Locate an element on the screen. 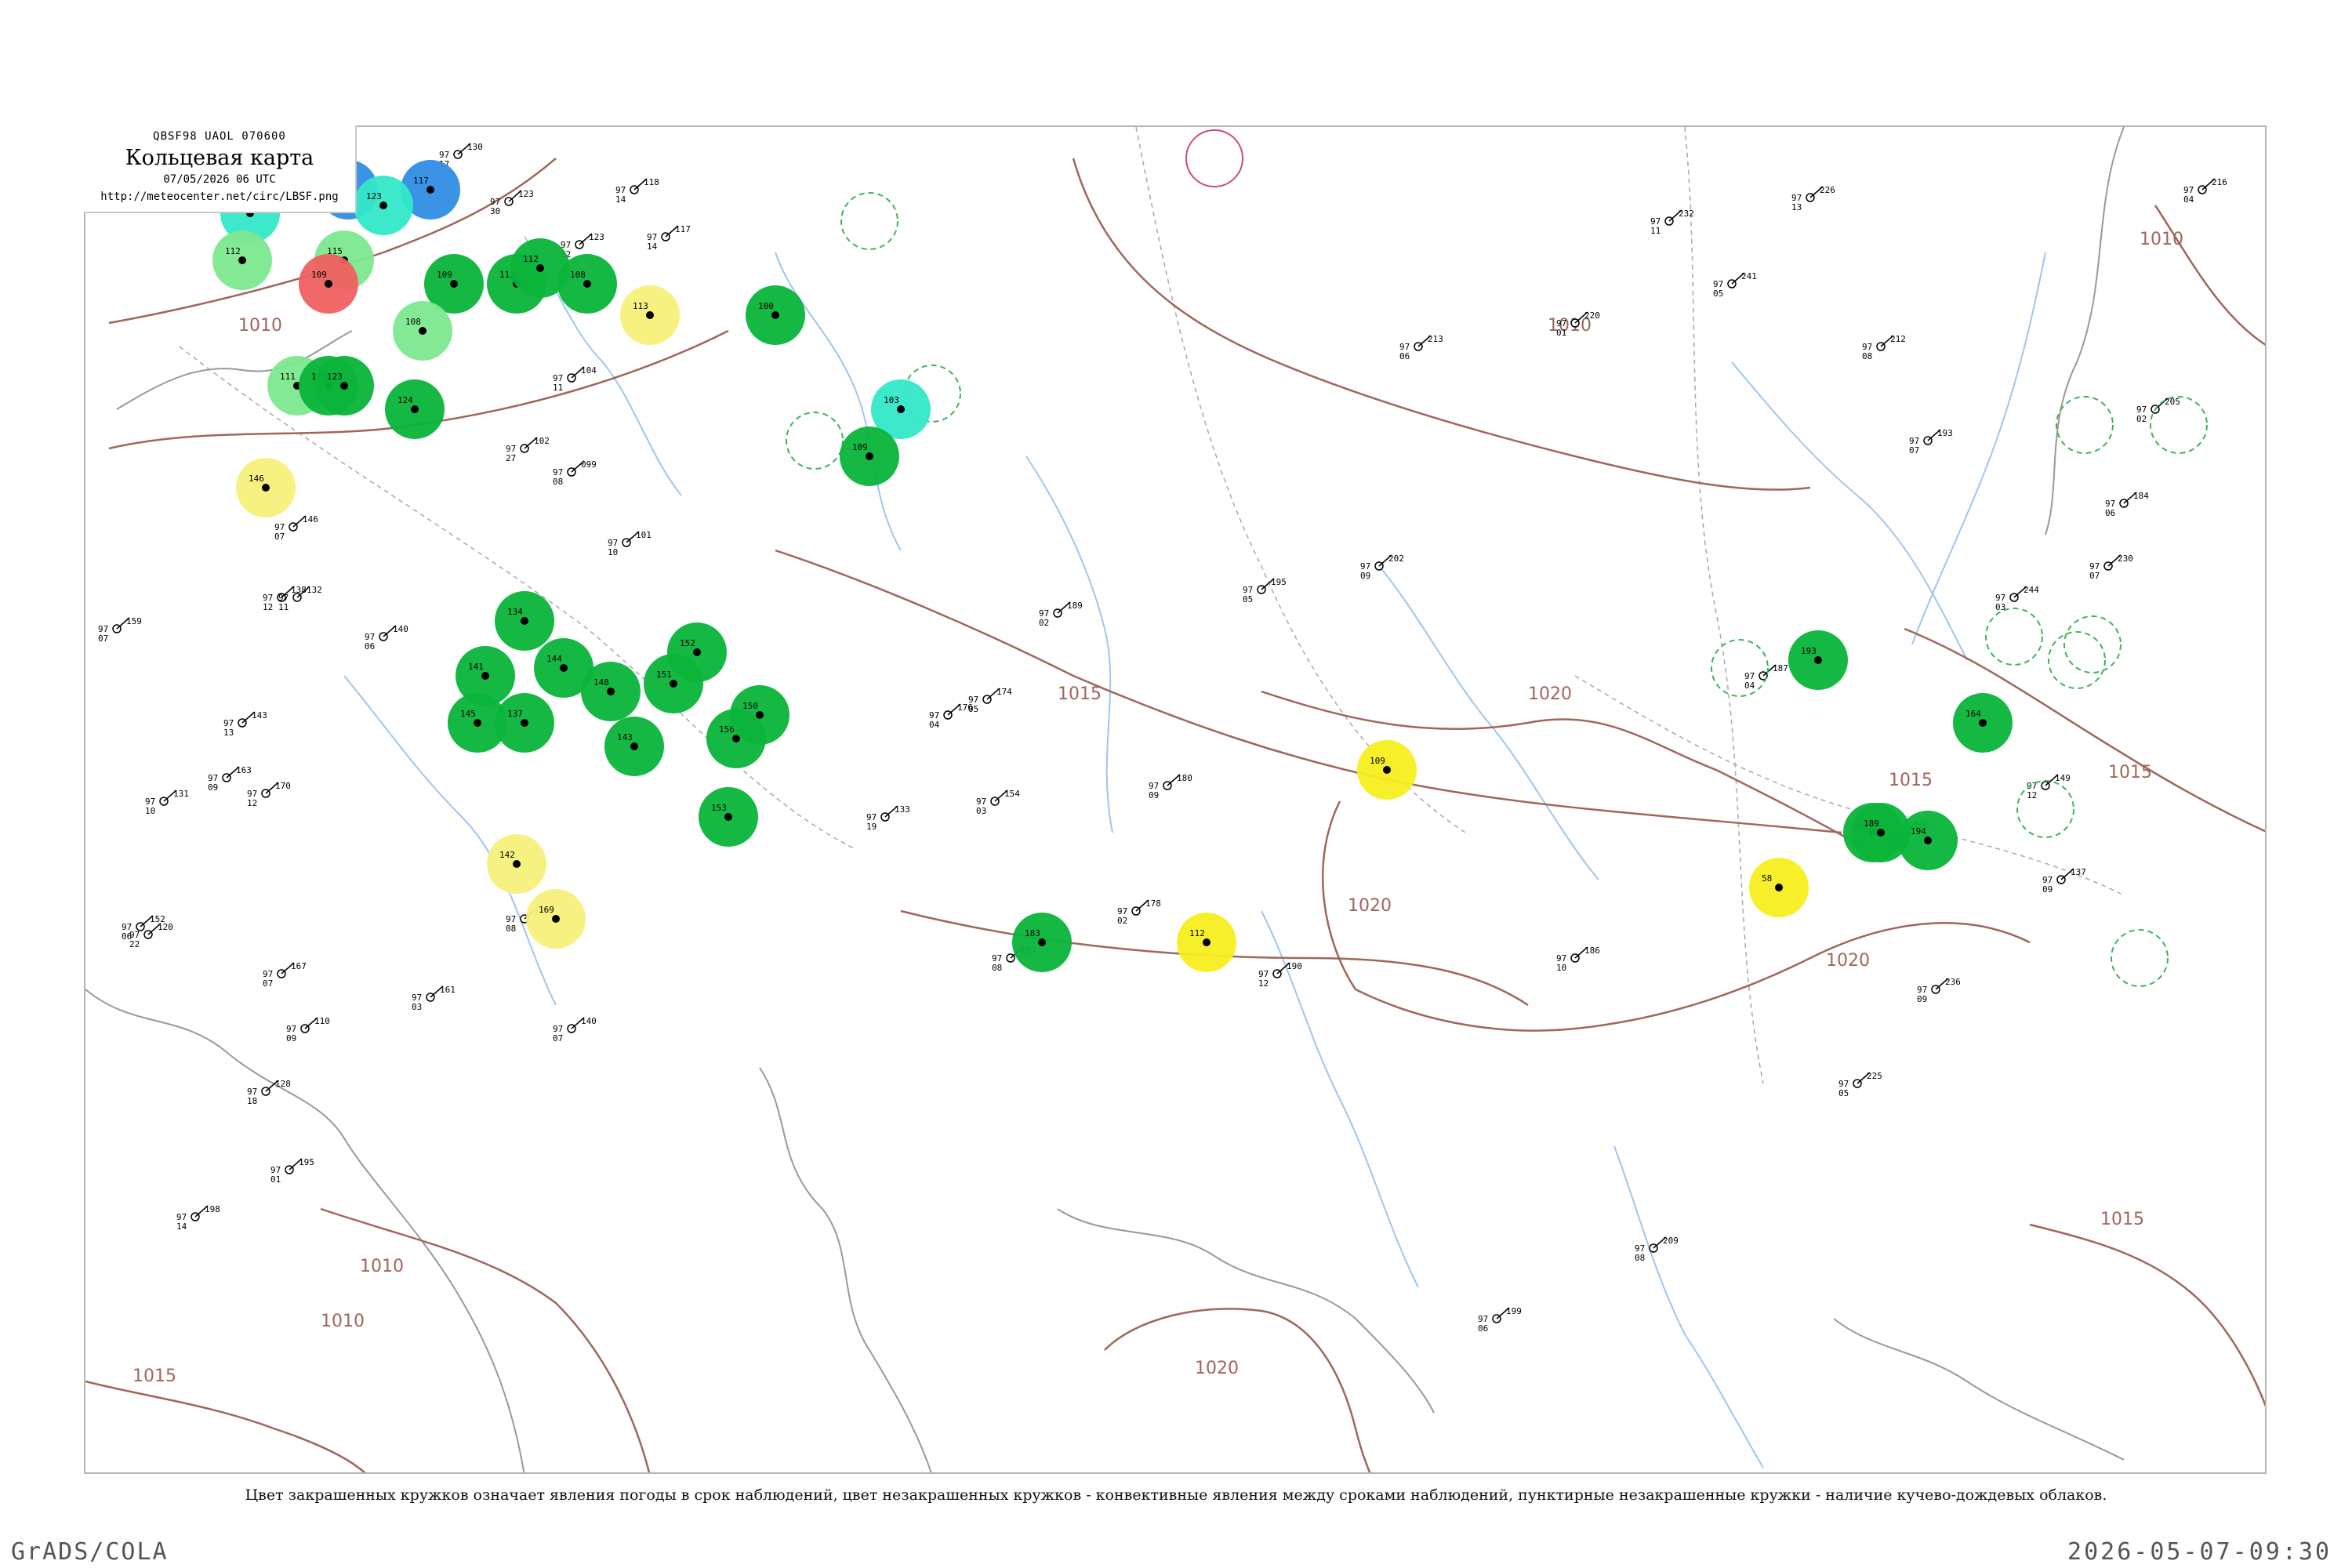 The height and width of the screenshot is (1568, 2352). river is located at coordinates (1850, 511).